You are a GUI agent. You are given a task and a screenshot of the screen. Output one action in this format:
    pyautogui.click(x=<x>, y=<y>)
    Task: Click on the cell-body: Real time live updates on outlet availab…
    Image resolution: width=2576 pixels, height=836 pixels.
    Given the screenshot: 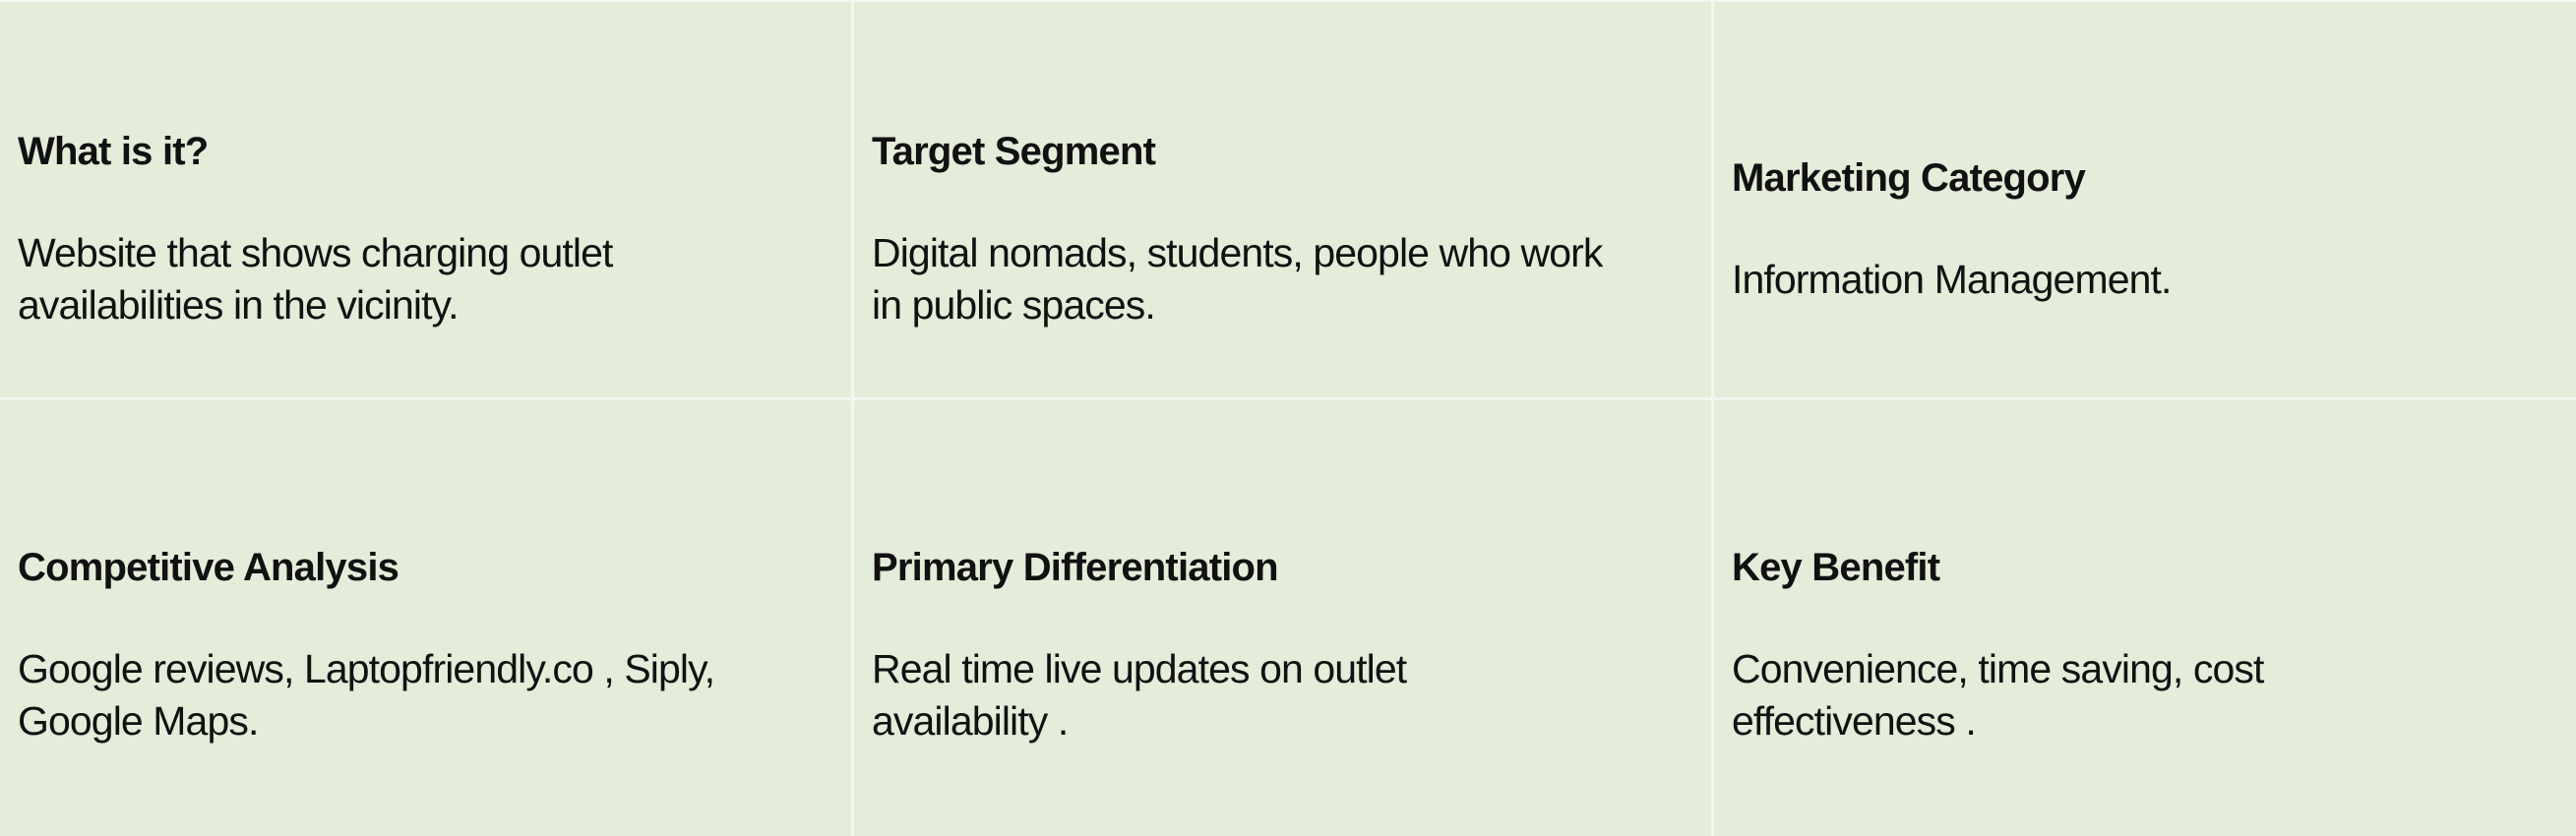 What is the action you would take?
    pyautogui.click(x=1139, y=694)
    